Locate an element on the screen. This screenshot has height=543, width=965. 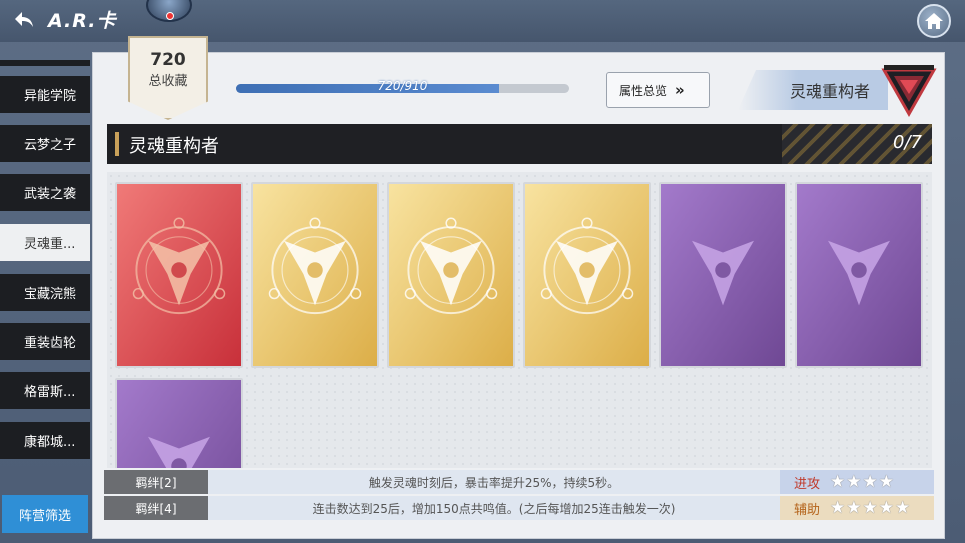
rating-label: 辅助 is located at coordinates (807, 510).